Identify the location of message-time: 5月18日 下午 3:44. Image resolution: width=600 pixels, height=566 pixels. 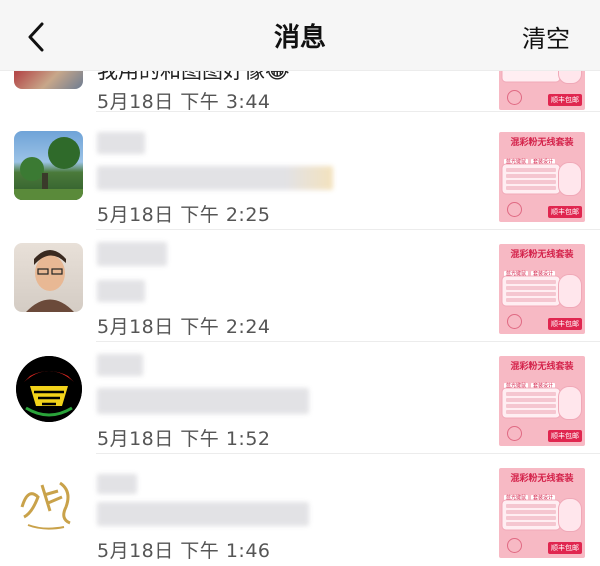
(184, 102).